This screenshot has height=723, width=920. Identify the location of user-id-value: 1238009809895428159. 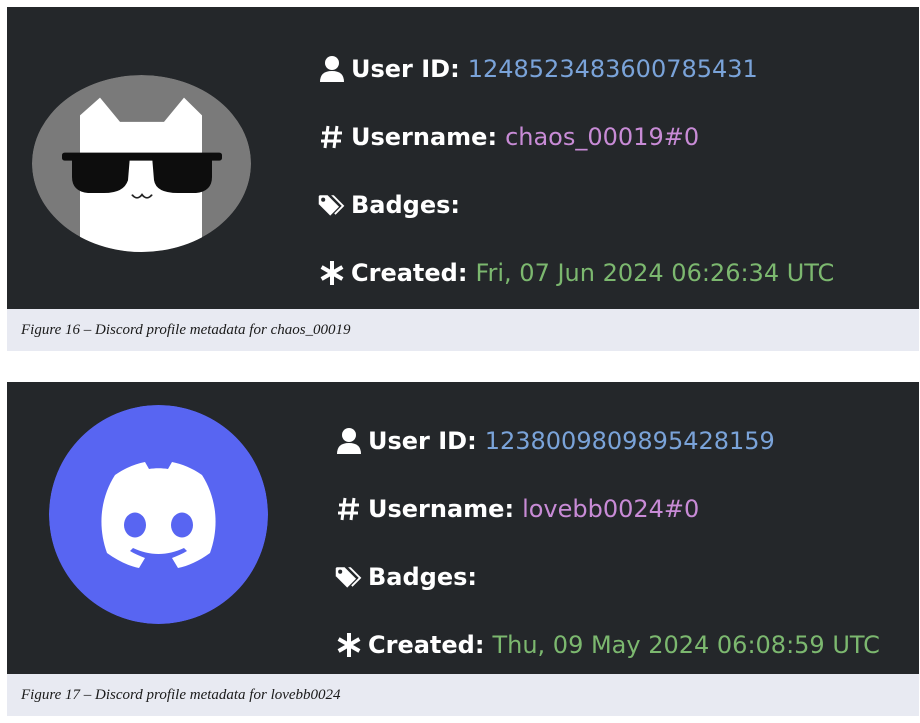
(629, 441).